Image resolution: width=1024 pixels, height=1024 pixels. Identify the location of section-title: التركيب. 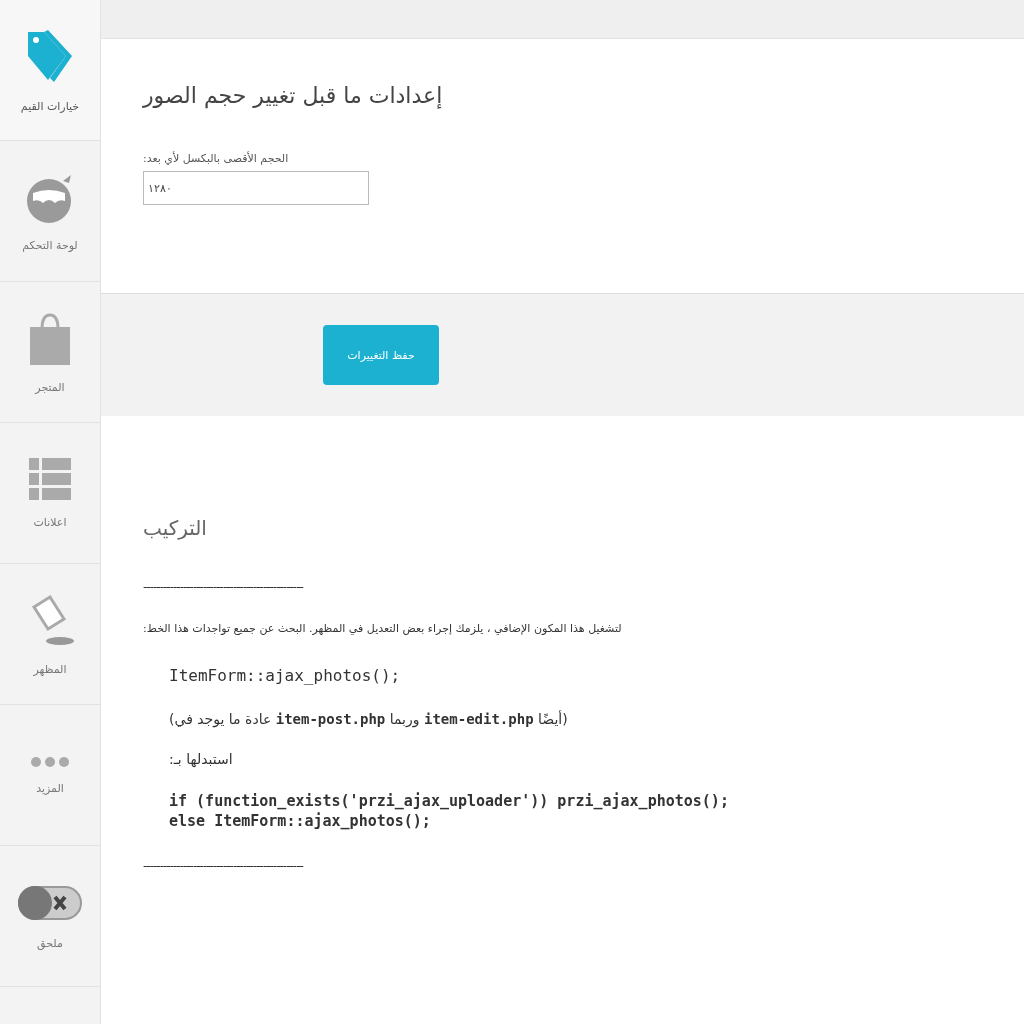
(175, 528).